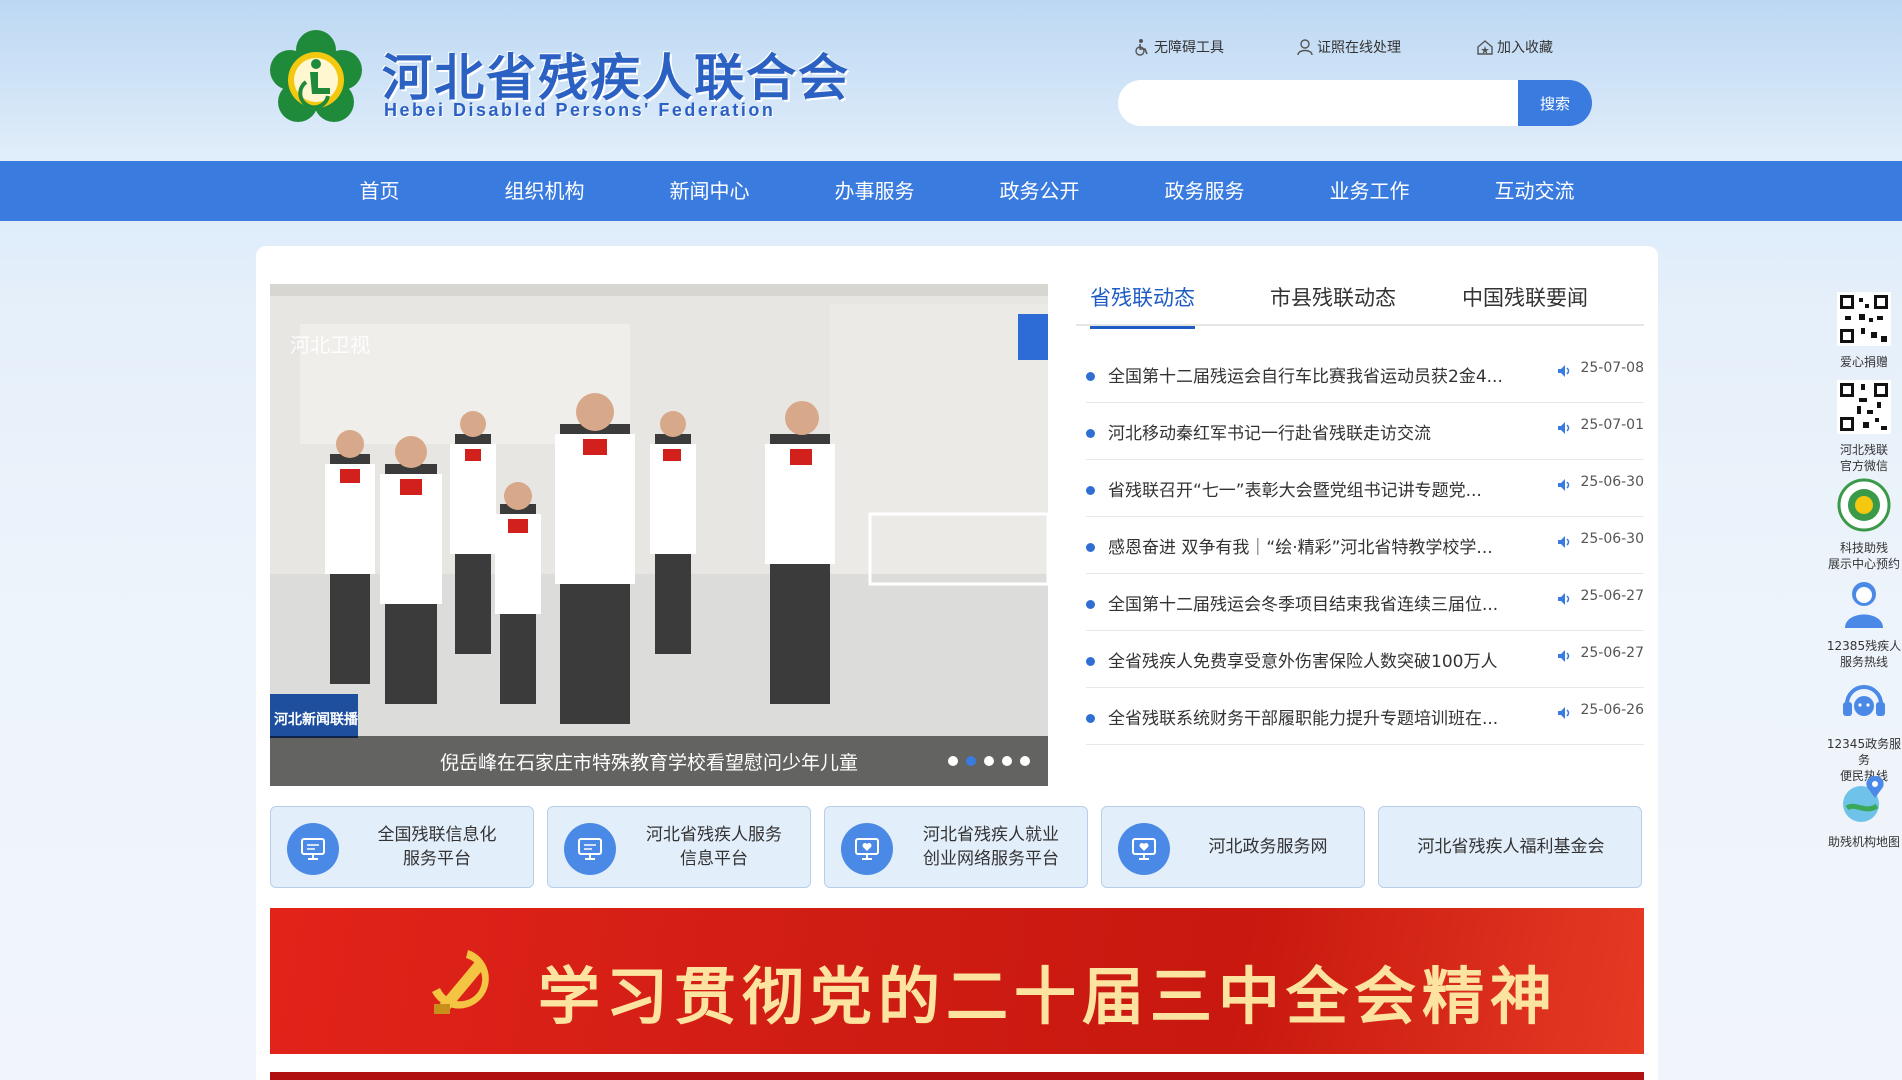 Image resolution: width=1902 pixels, height=1080 pixels. I want to click on platform-card-national-info: 全国残联信息化 服务平台, so click(402, 847).